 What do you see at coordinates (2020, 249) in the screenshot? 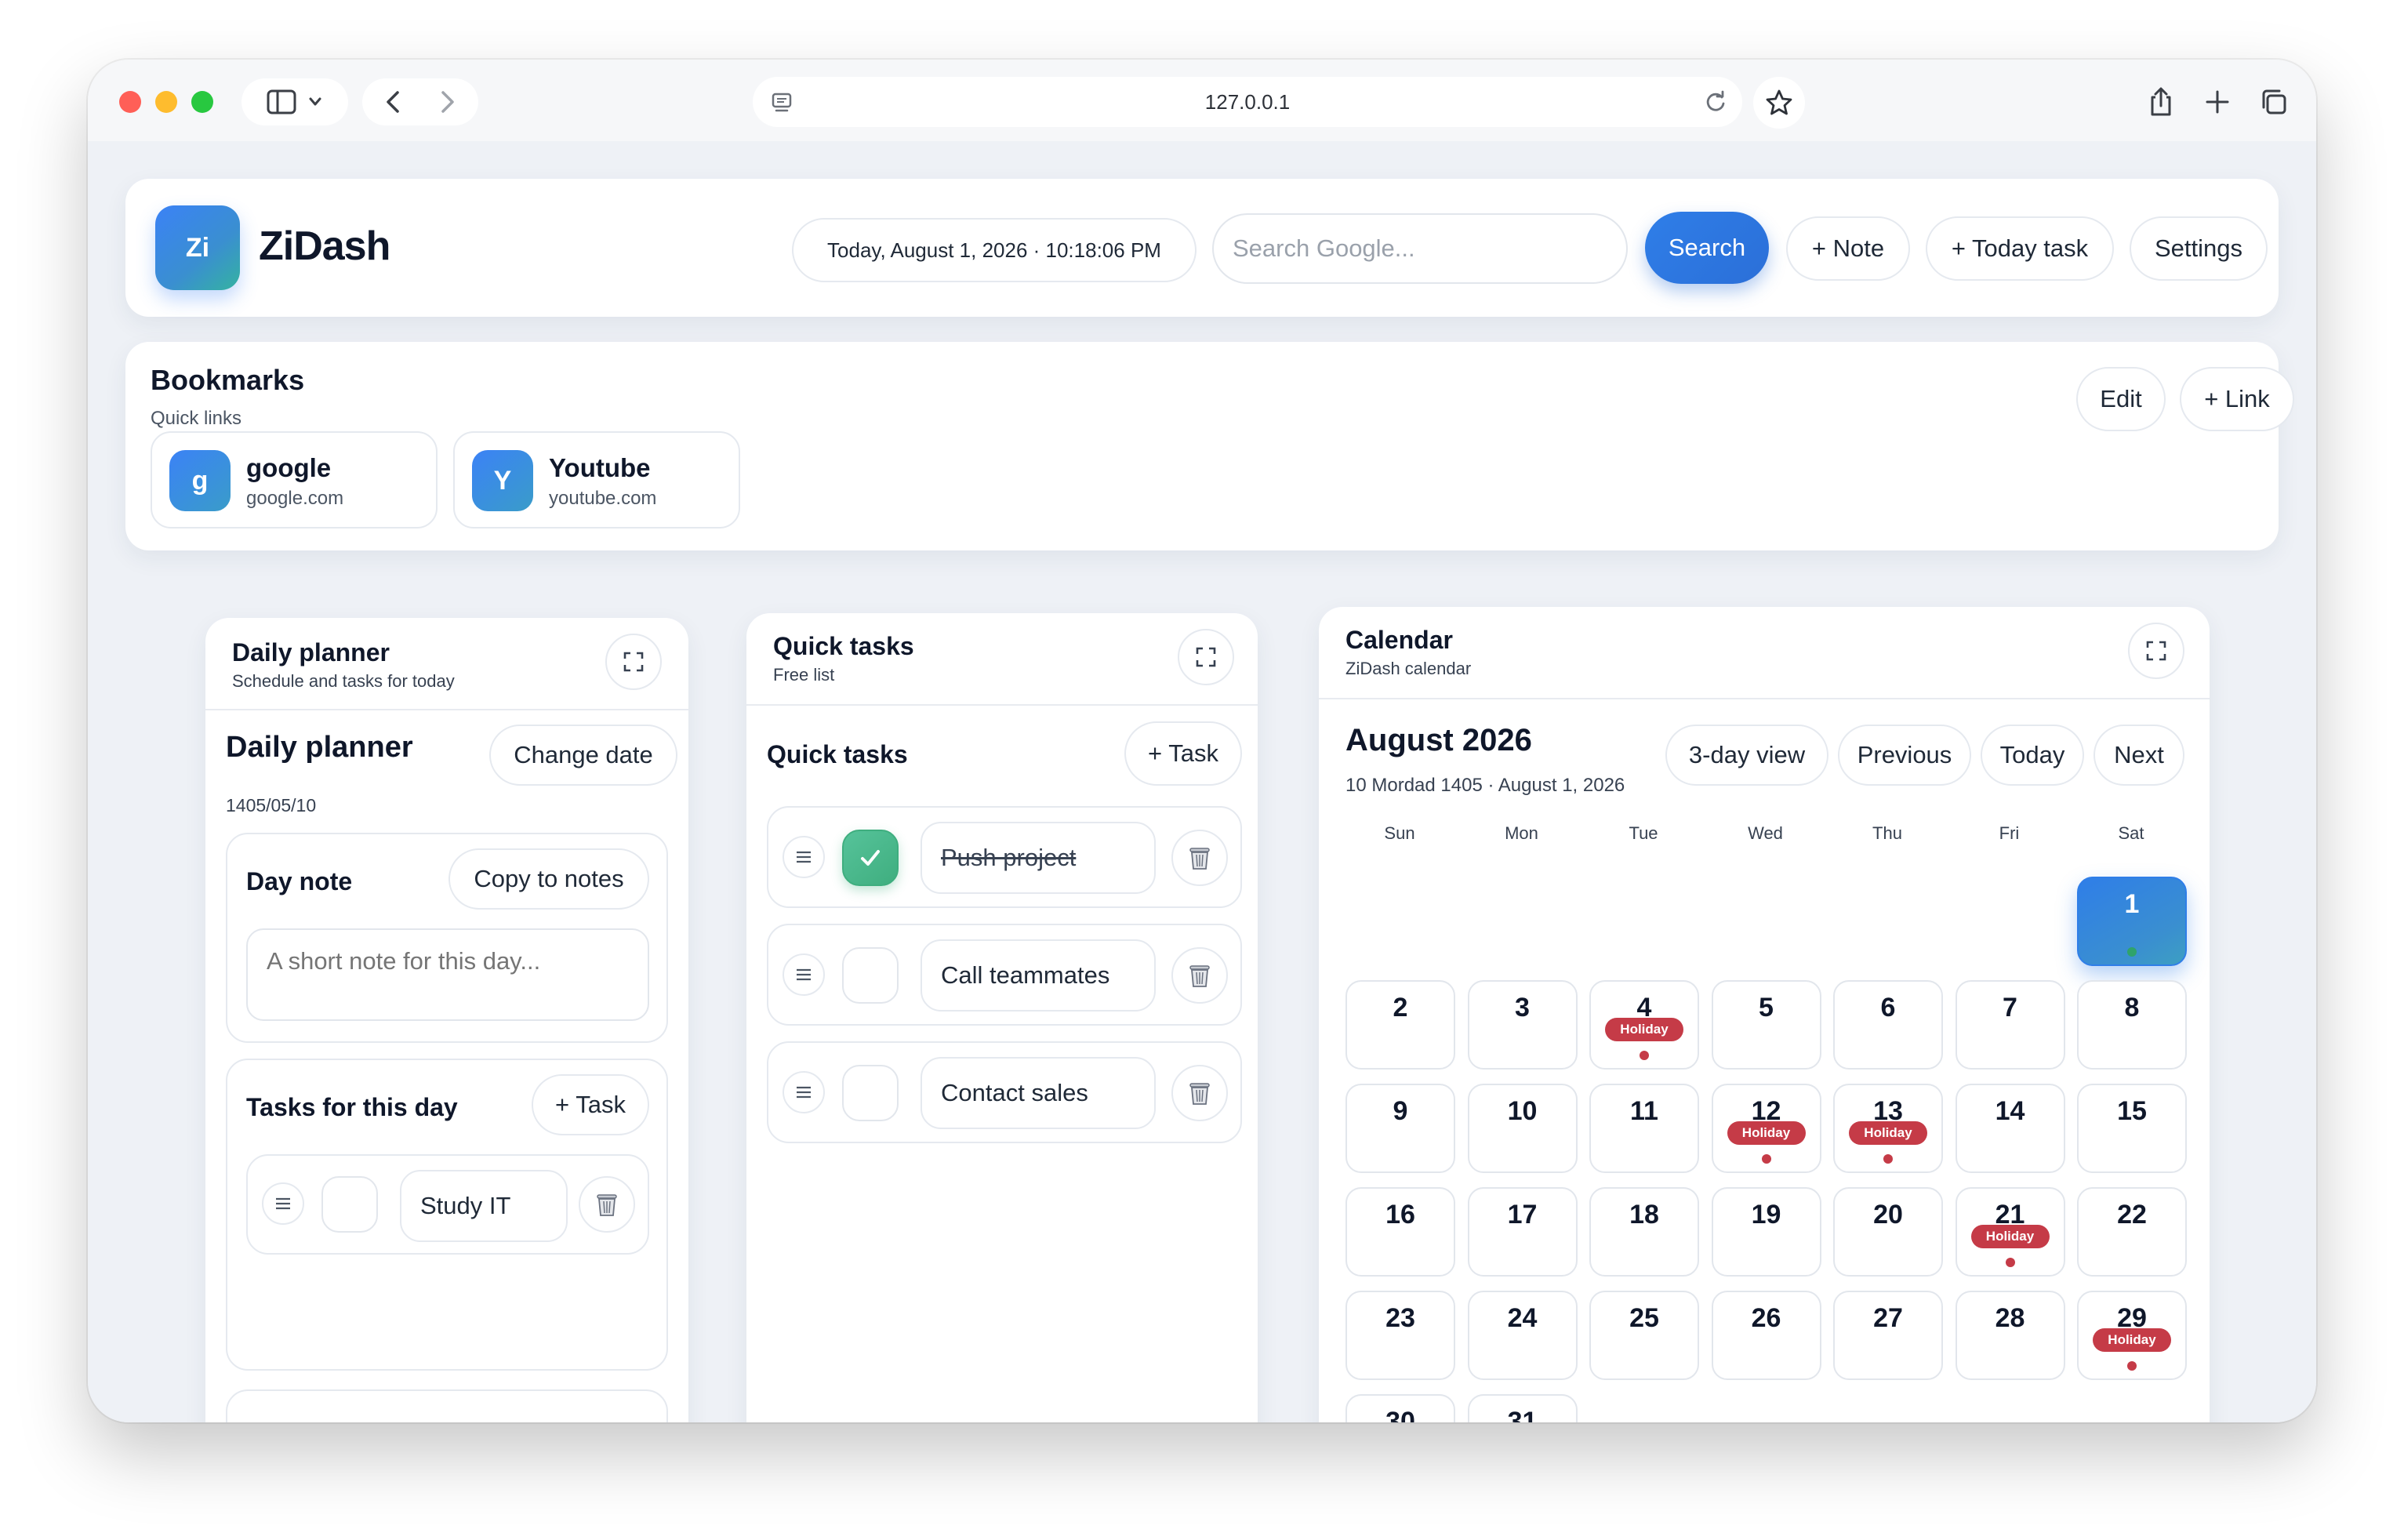
I see `add-today-task-button: + Today task` at bounding box center [2020, 249].